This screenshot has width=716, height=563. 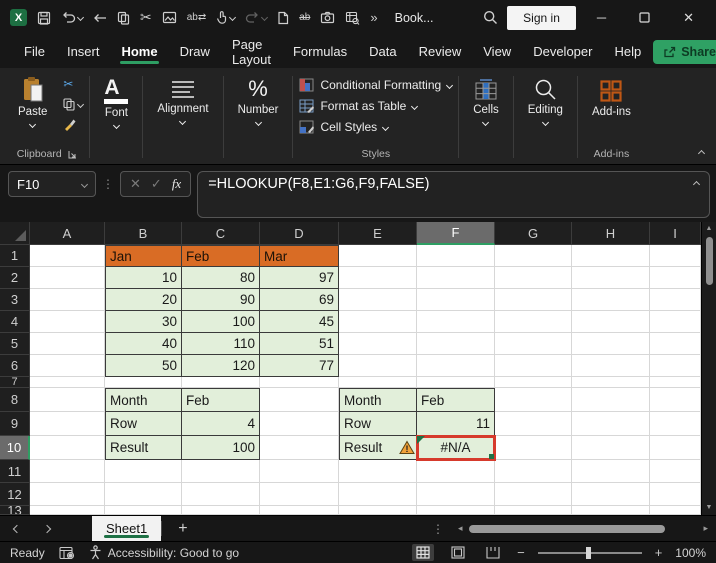 I want to click on camera-icon, so click(x=327, y=17).